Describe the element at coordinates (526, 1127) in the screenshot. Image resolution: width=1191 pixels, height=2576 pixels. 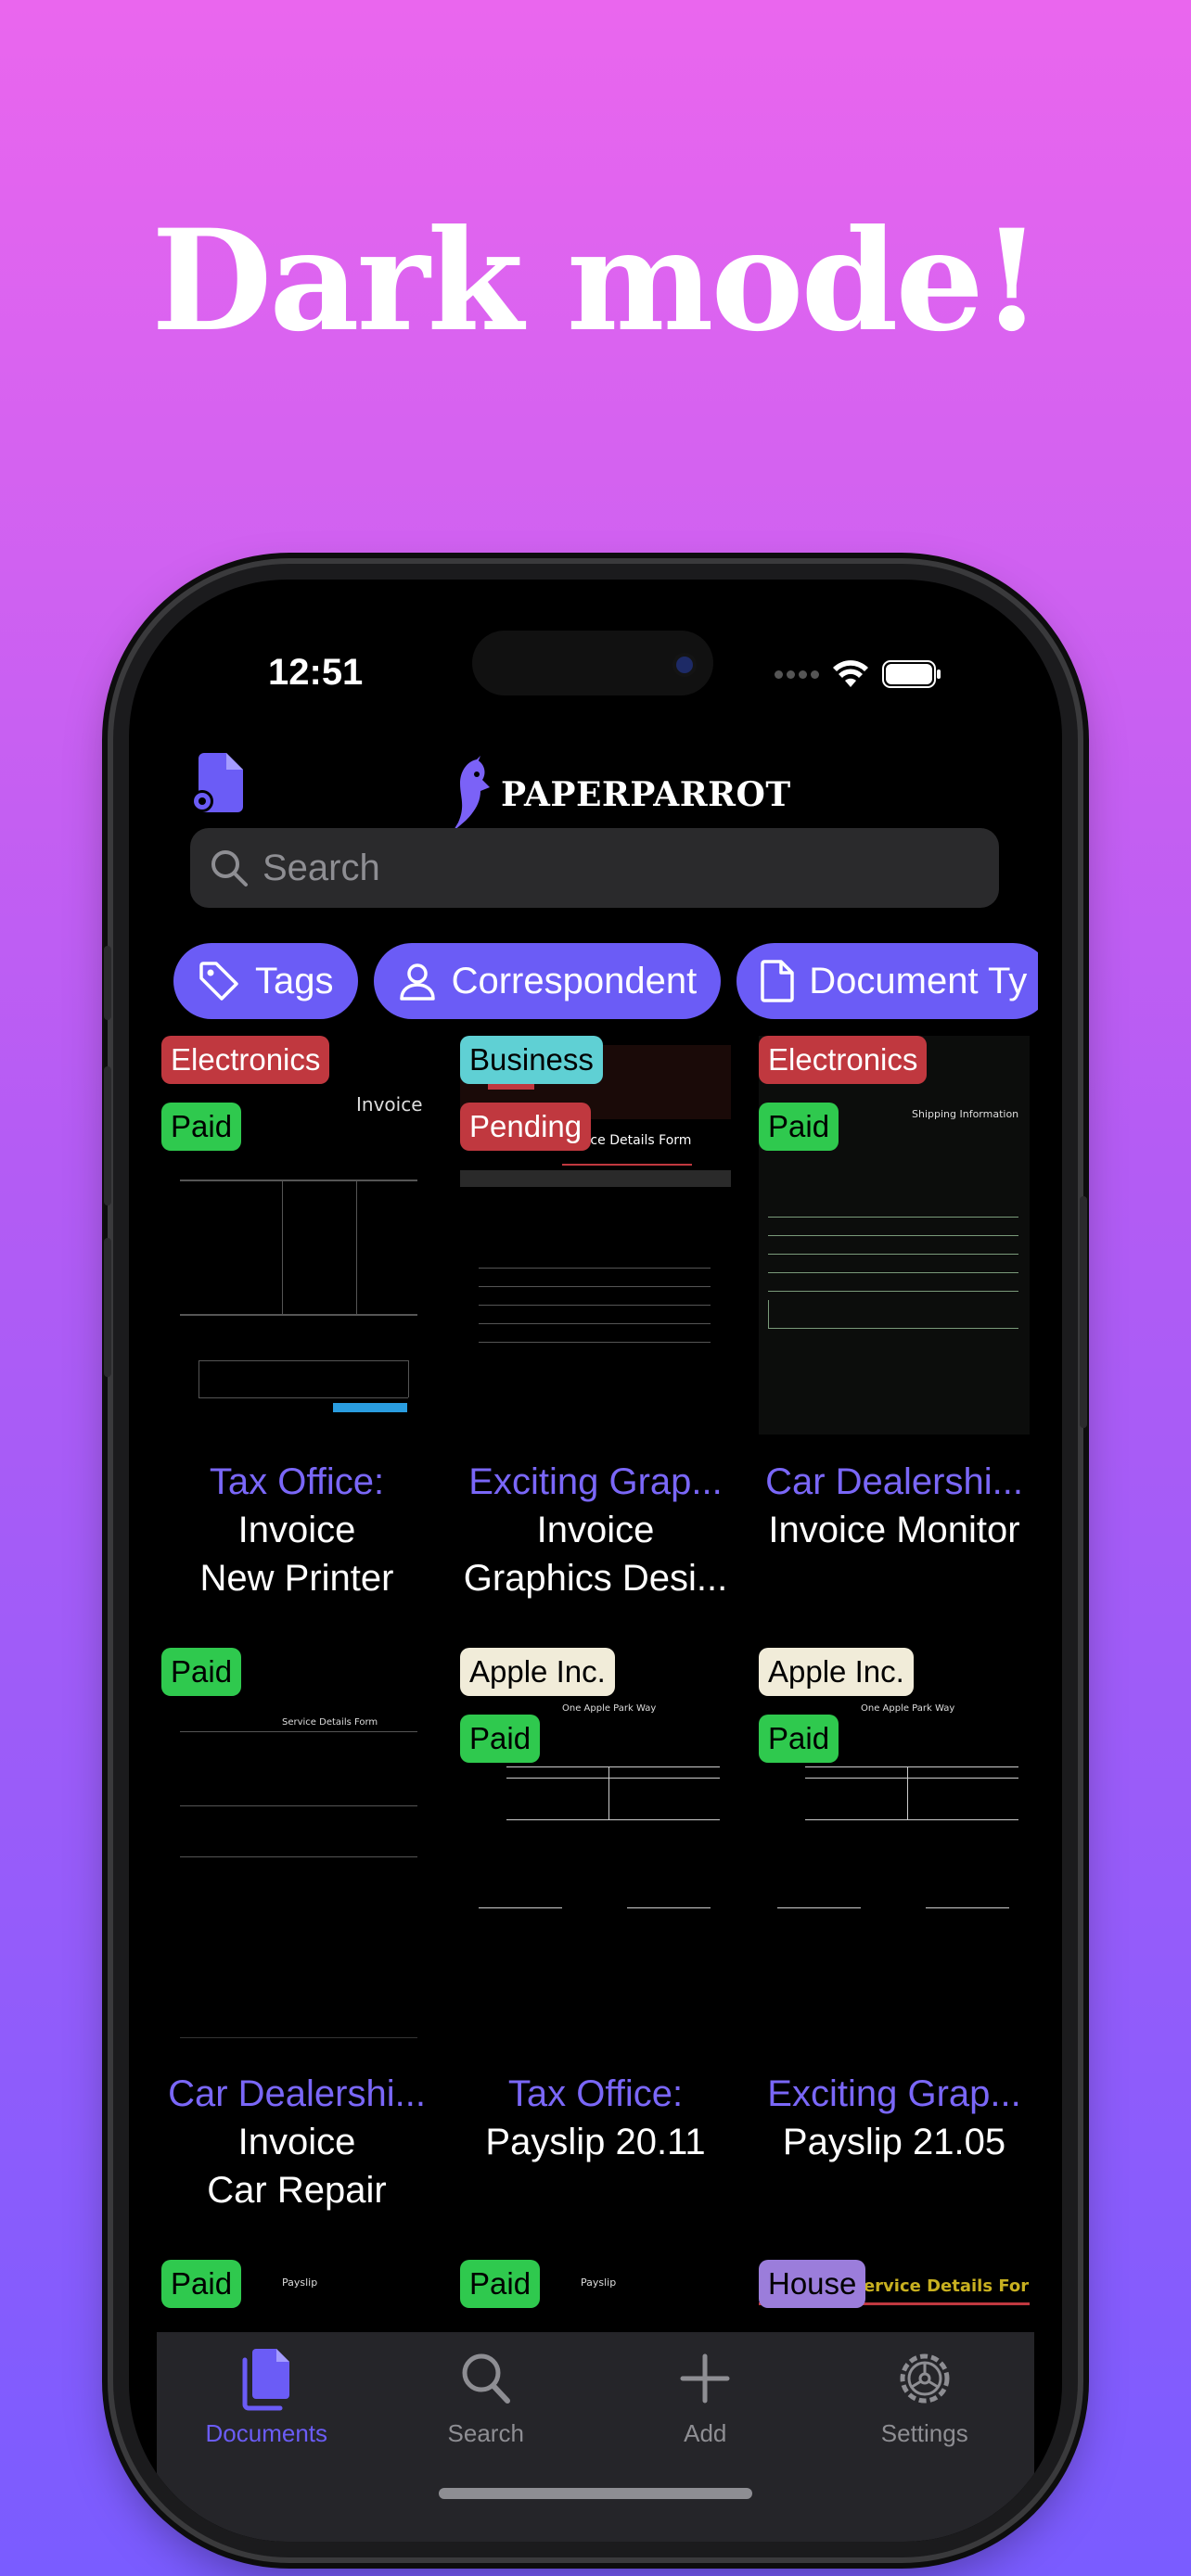
I see `status-badge: Pending` at that location.